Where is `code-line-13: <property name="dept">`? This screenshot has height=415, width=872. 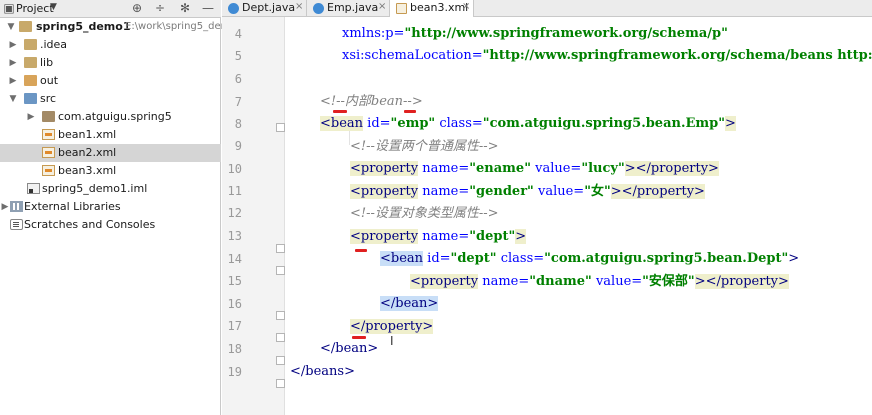 code-line-13: <property name="dept"> is located at coordinates (438, 236).